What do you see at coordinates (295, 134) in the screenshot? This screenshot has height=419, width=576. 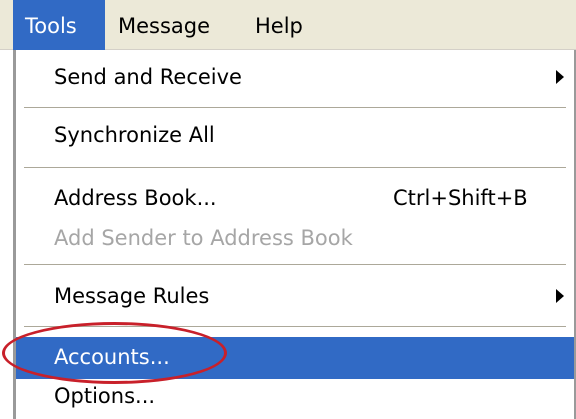 I see `menu-item-synchronize-all: Synchronize All` at bounding box center [295, 134].